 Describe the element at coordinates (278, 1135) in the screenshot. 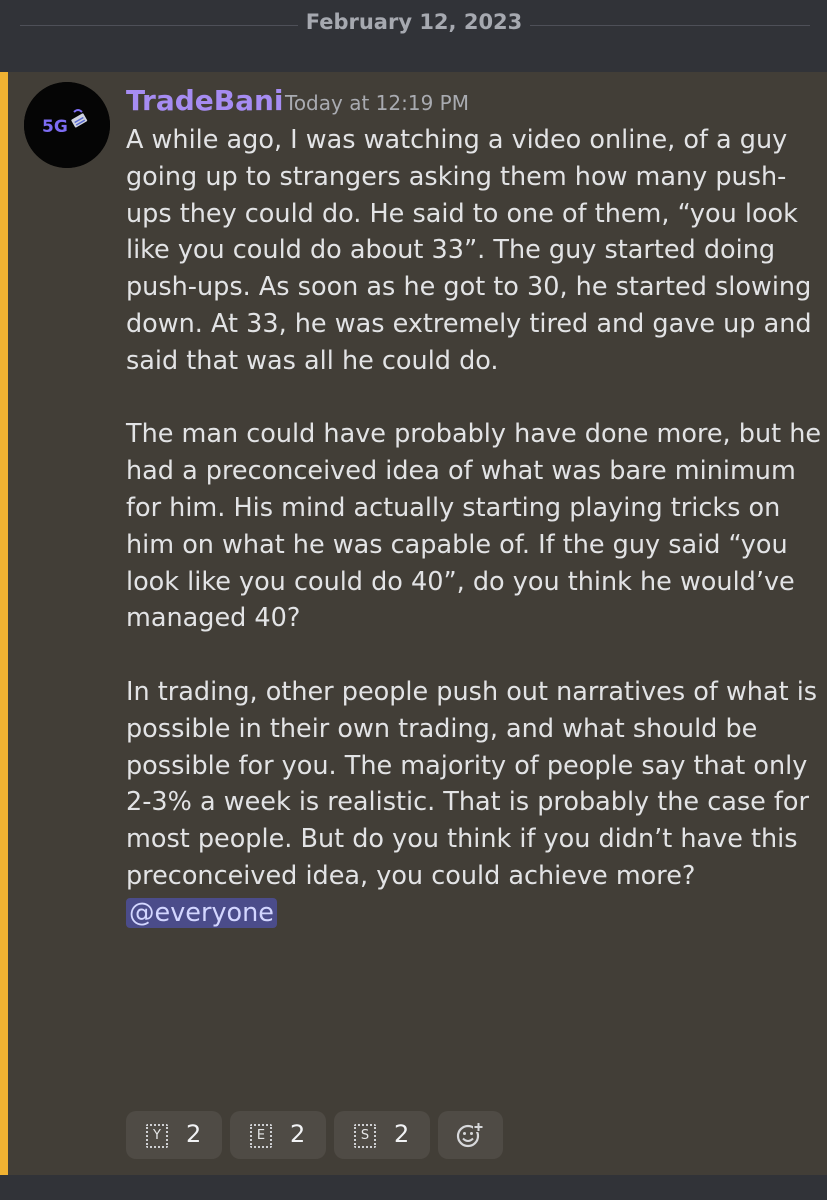

I see `reaction-e: E 2` at that location.